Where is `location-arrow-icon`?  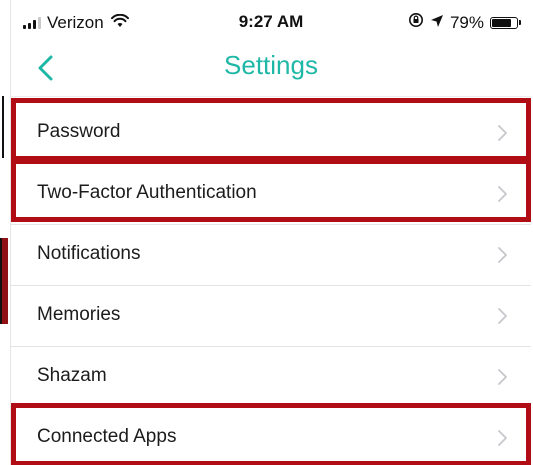
location-arrow-icon is located at coordinates (437, 23).